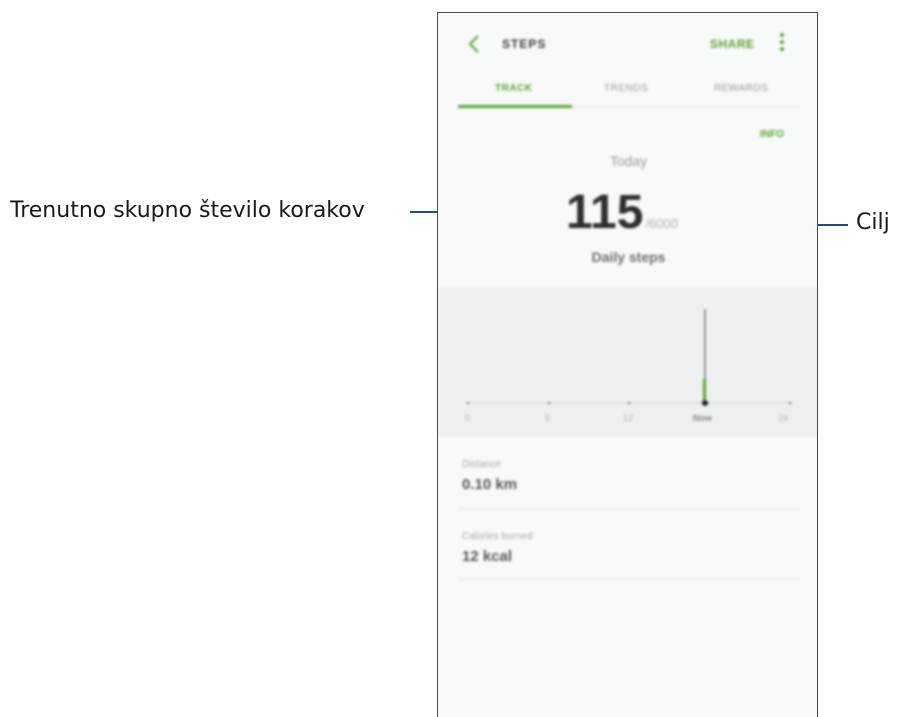  I want to click on day-label: Today, so click(628, 161).